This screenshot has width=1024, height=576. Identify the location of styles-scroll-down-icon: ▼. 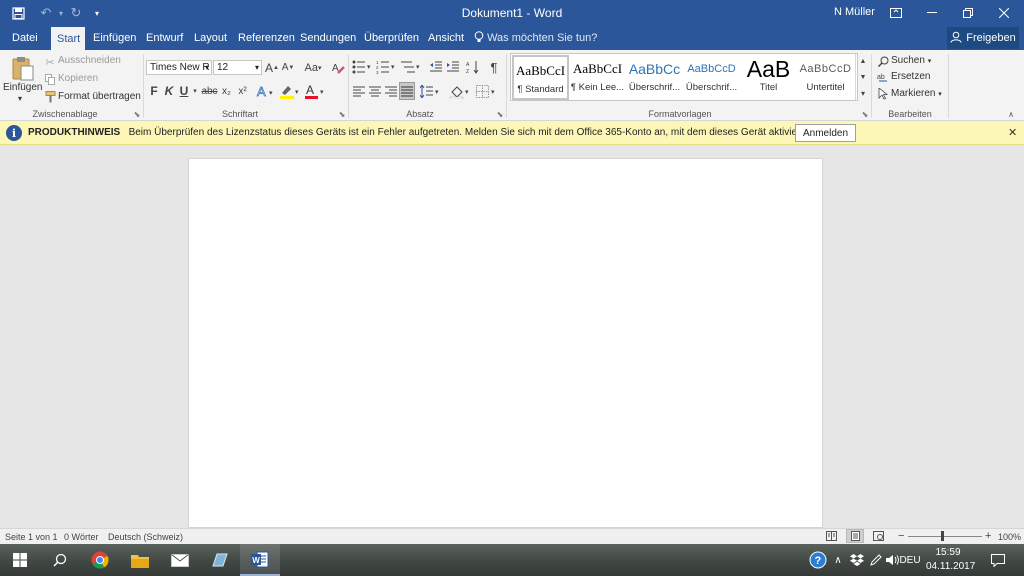
(863, 77).